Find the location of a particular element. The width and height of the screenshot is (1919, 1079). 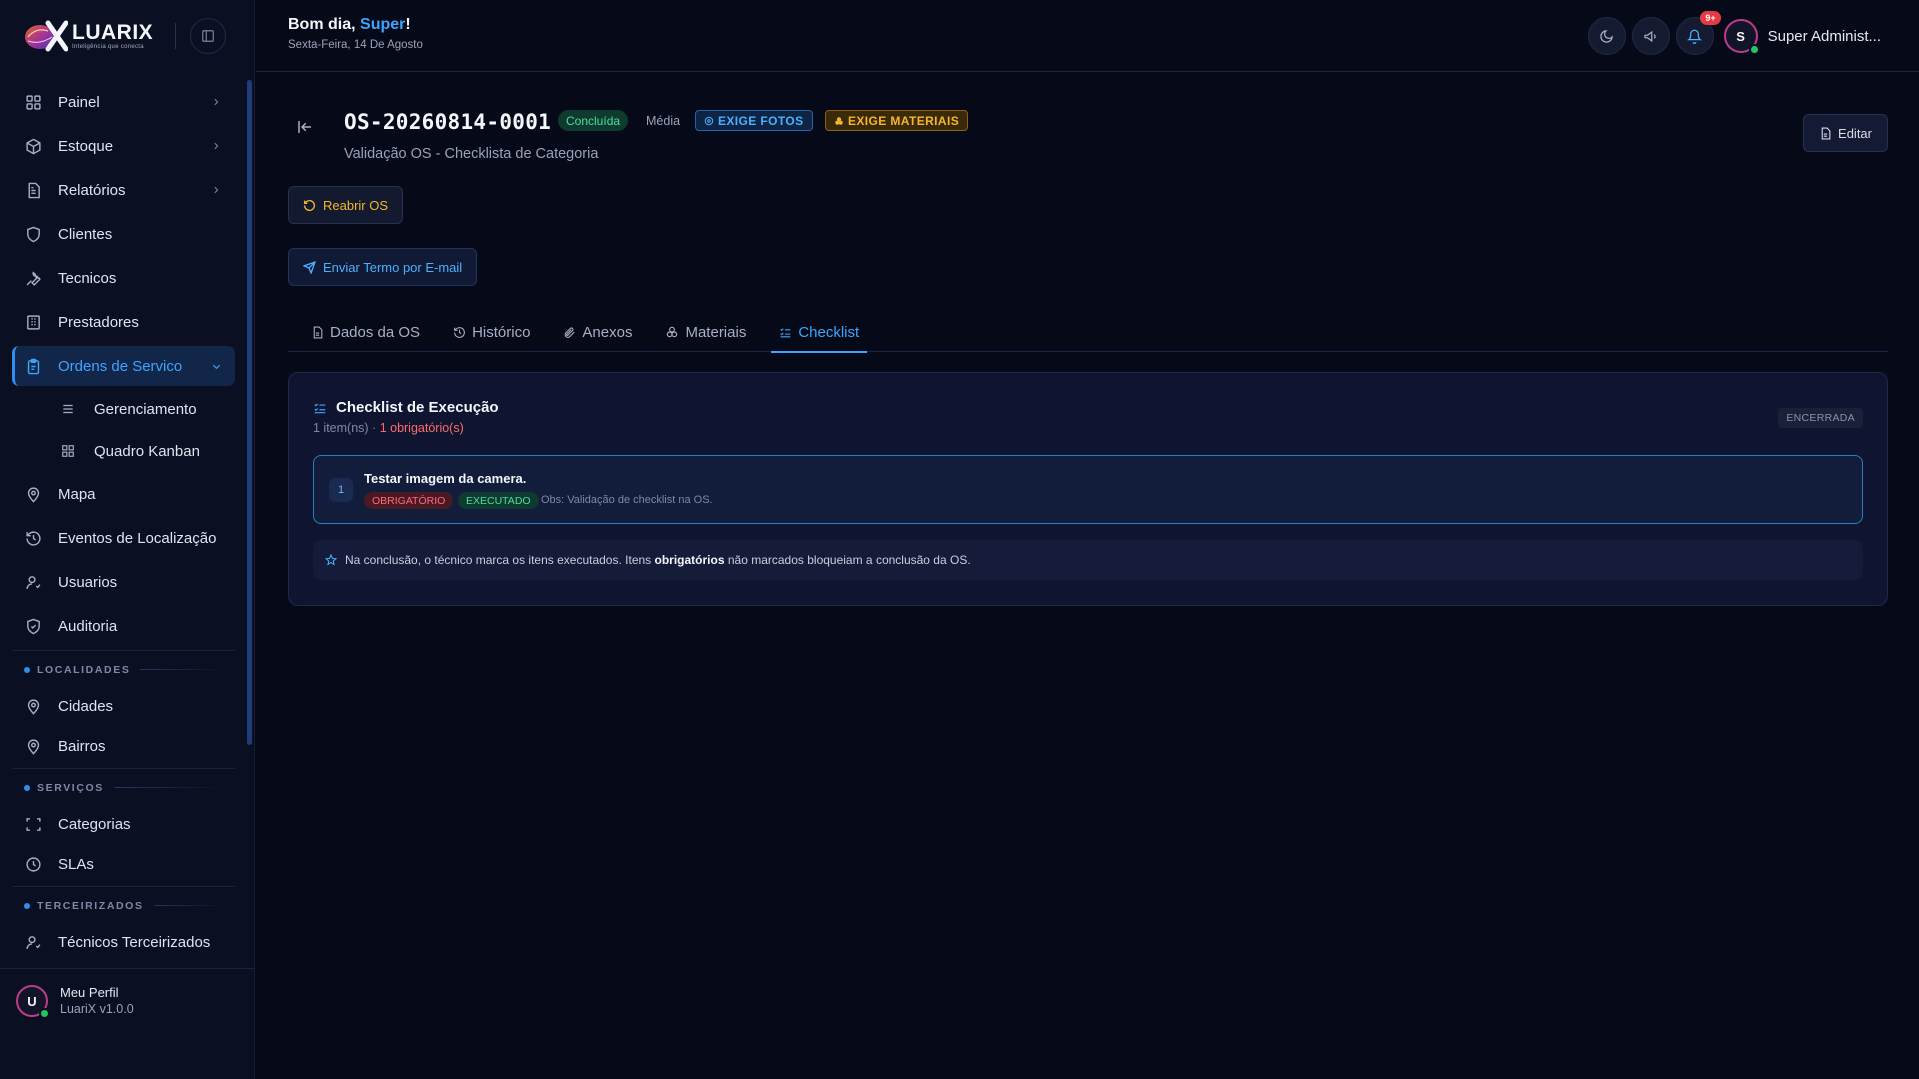

tab-label: Checklist is located at coordinates (829, 332).